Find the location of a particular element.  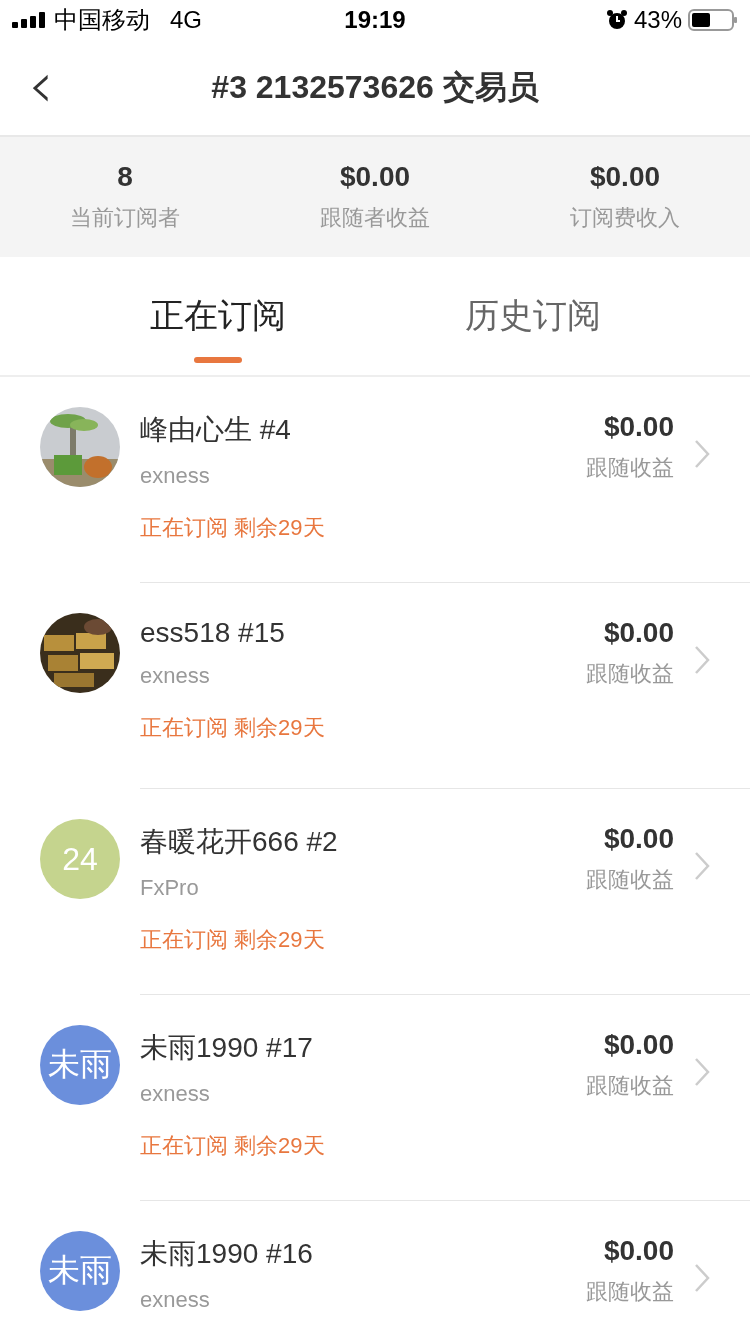

clock-time: 19:19 is located at coordinates (375, 20).